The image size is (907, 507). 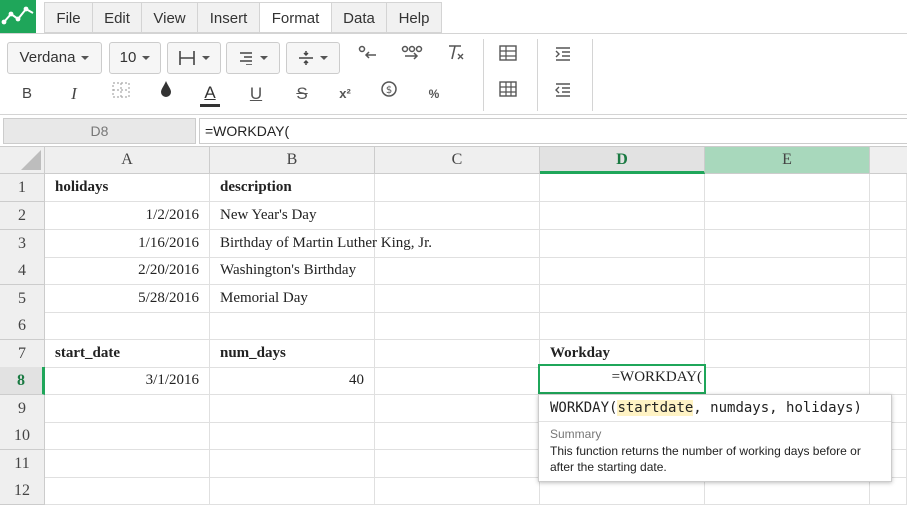 I want to click on app-logo-icon, so click(x=18, y=17).